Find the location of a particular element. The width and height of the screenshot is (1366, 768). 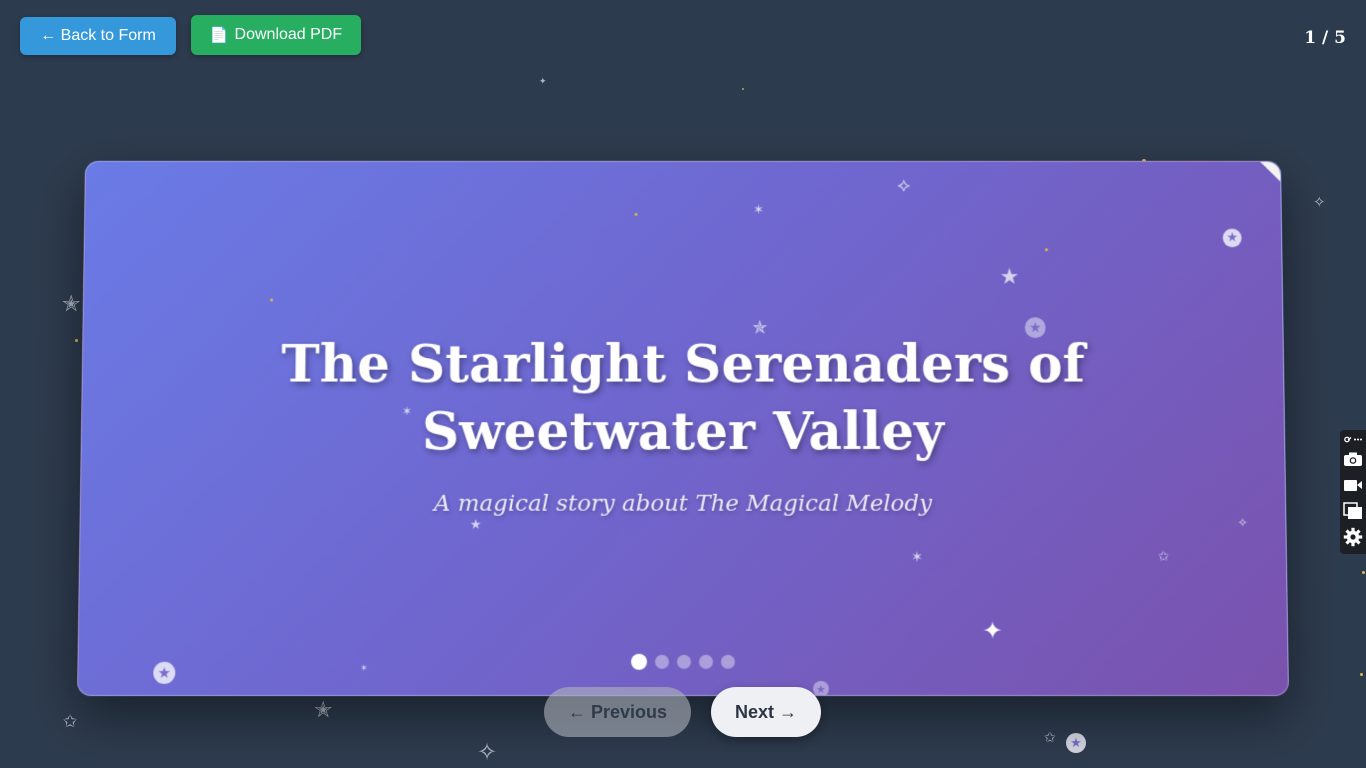

back-to-form-button: ← Back to Form is located at coordinates (98, 36).